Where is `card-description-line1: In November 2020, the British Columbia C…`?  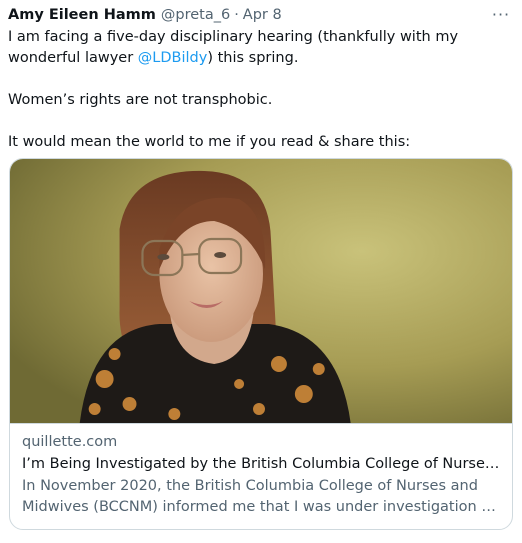
card-description-line1: In November 2020, the British Columbia C… is located at coordinates (250, 486).